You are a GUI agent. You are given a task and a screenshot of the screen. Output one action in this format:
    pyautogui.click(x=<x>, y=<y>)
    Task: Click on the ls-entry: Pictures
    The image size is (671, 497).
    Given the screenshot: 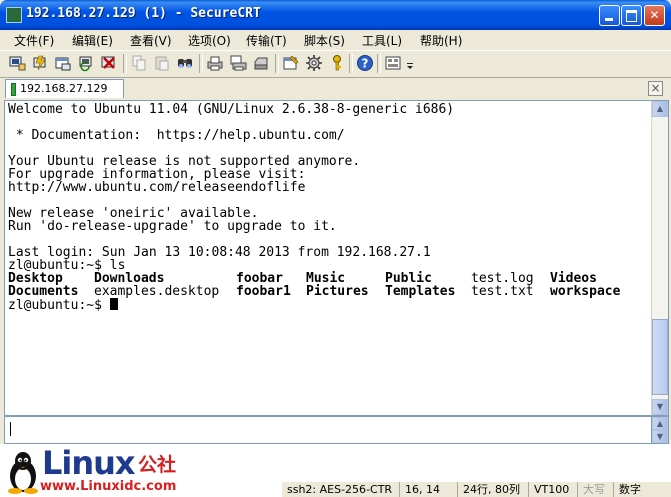 What is the action you would take?
    pyautogui.click(x=337, y=291)
    